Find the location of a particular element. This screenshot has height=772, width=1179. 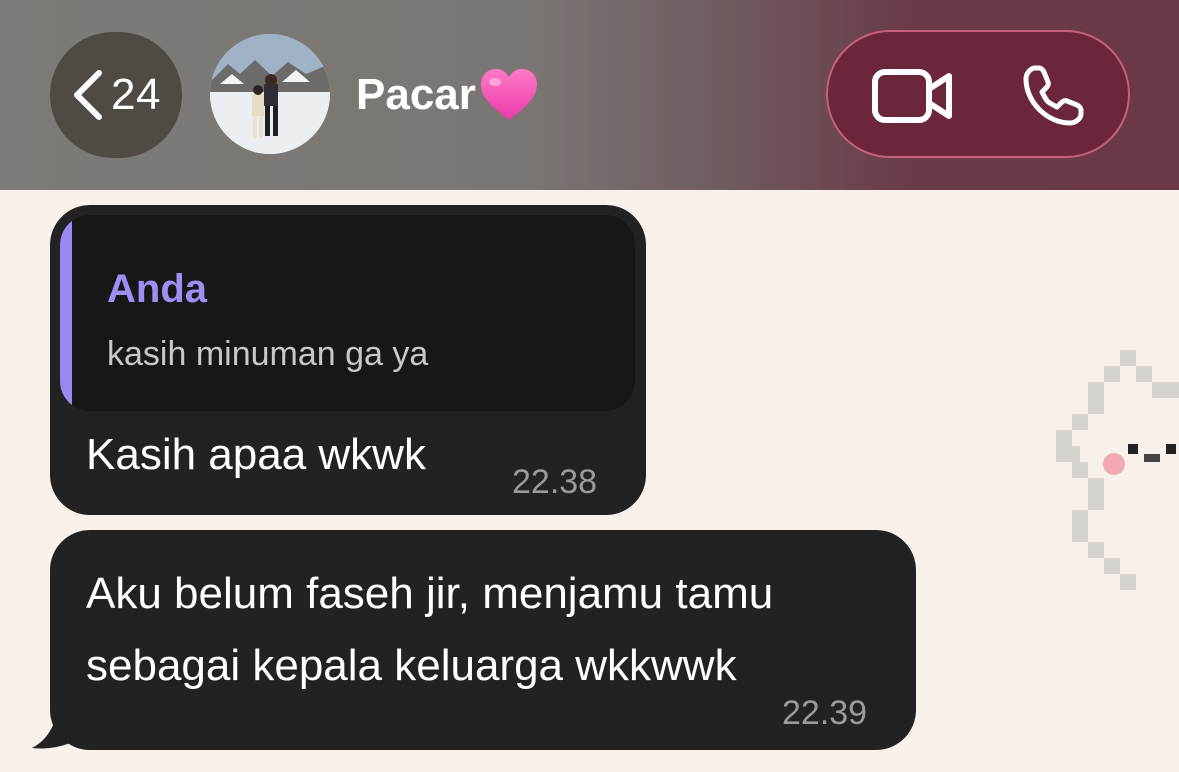

quote-author: Anda is located at coordinates (157, 289).